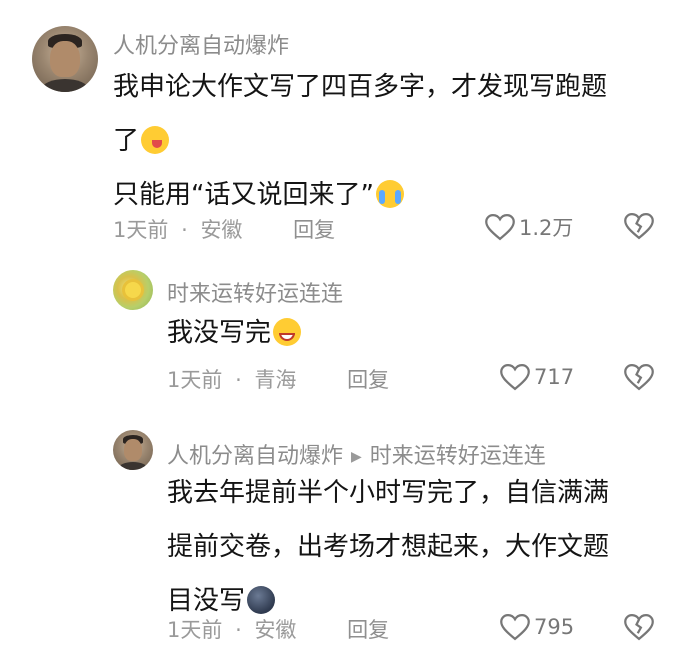 This screenshot has height=651, width=690. I want to click on comment-text-line: 我去年提前半个小时写完了，自信满满, so click(388, 493).